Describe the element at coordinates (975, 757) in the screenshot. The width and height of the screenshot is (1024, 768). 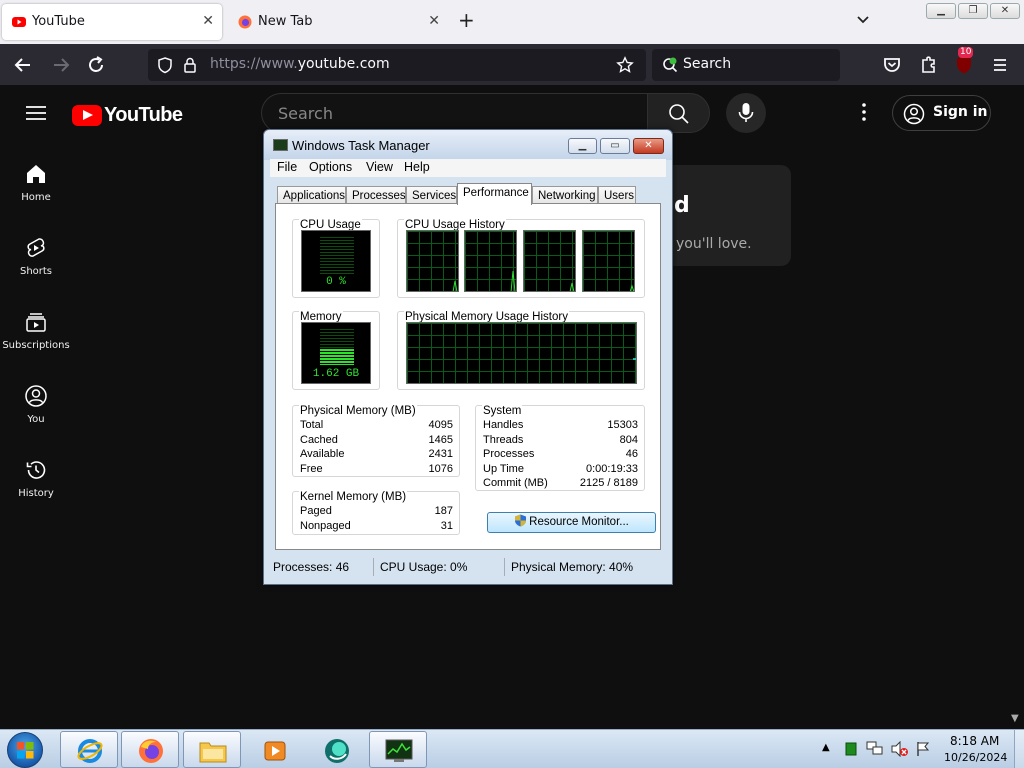
I see `clock-date: 10/26/2024` at that location.